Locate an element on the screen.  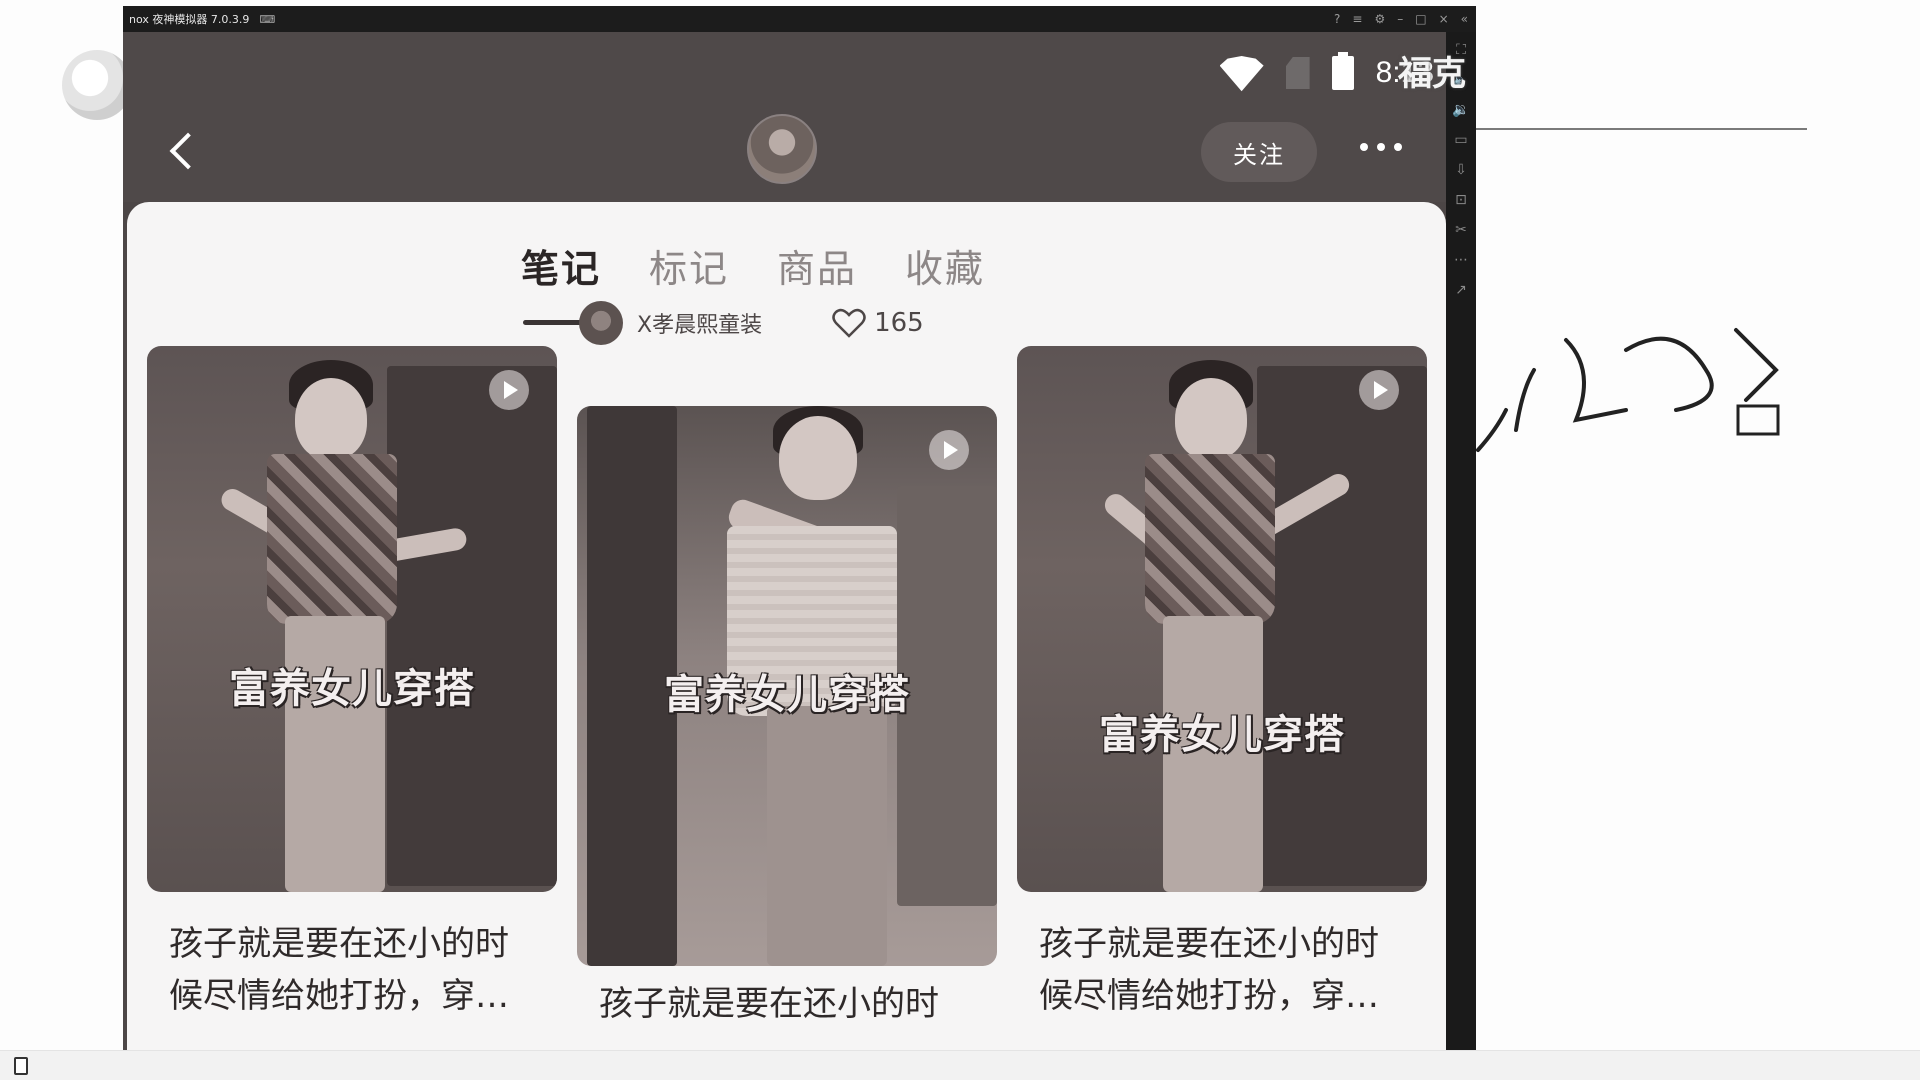
note-title: 孩子就是要在还小的时 is located at coordinates (799, 1004).